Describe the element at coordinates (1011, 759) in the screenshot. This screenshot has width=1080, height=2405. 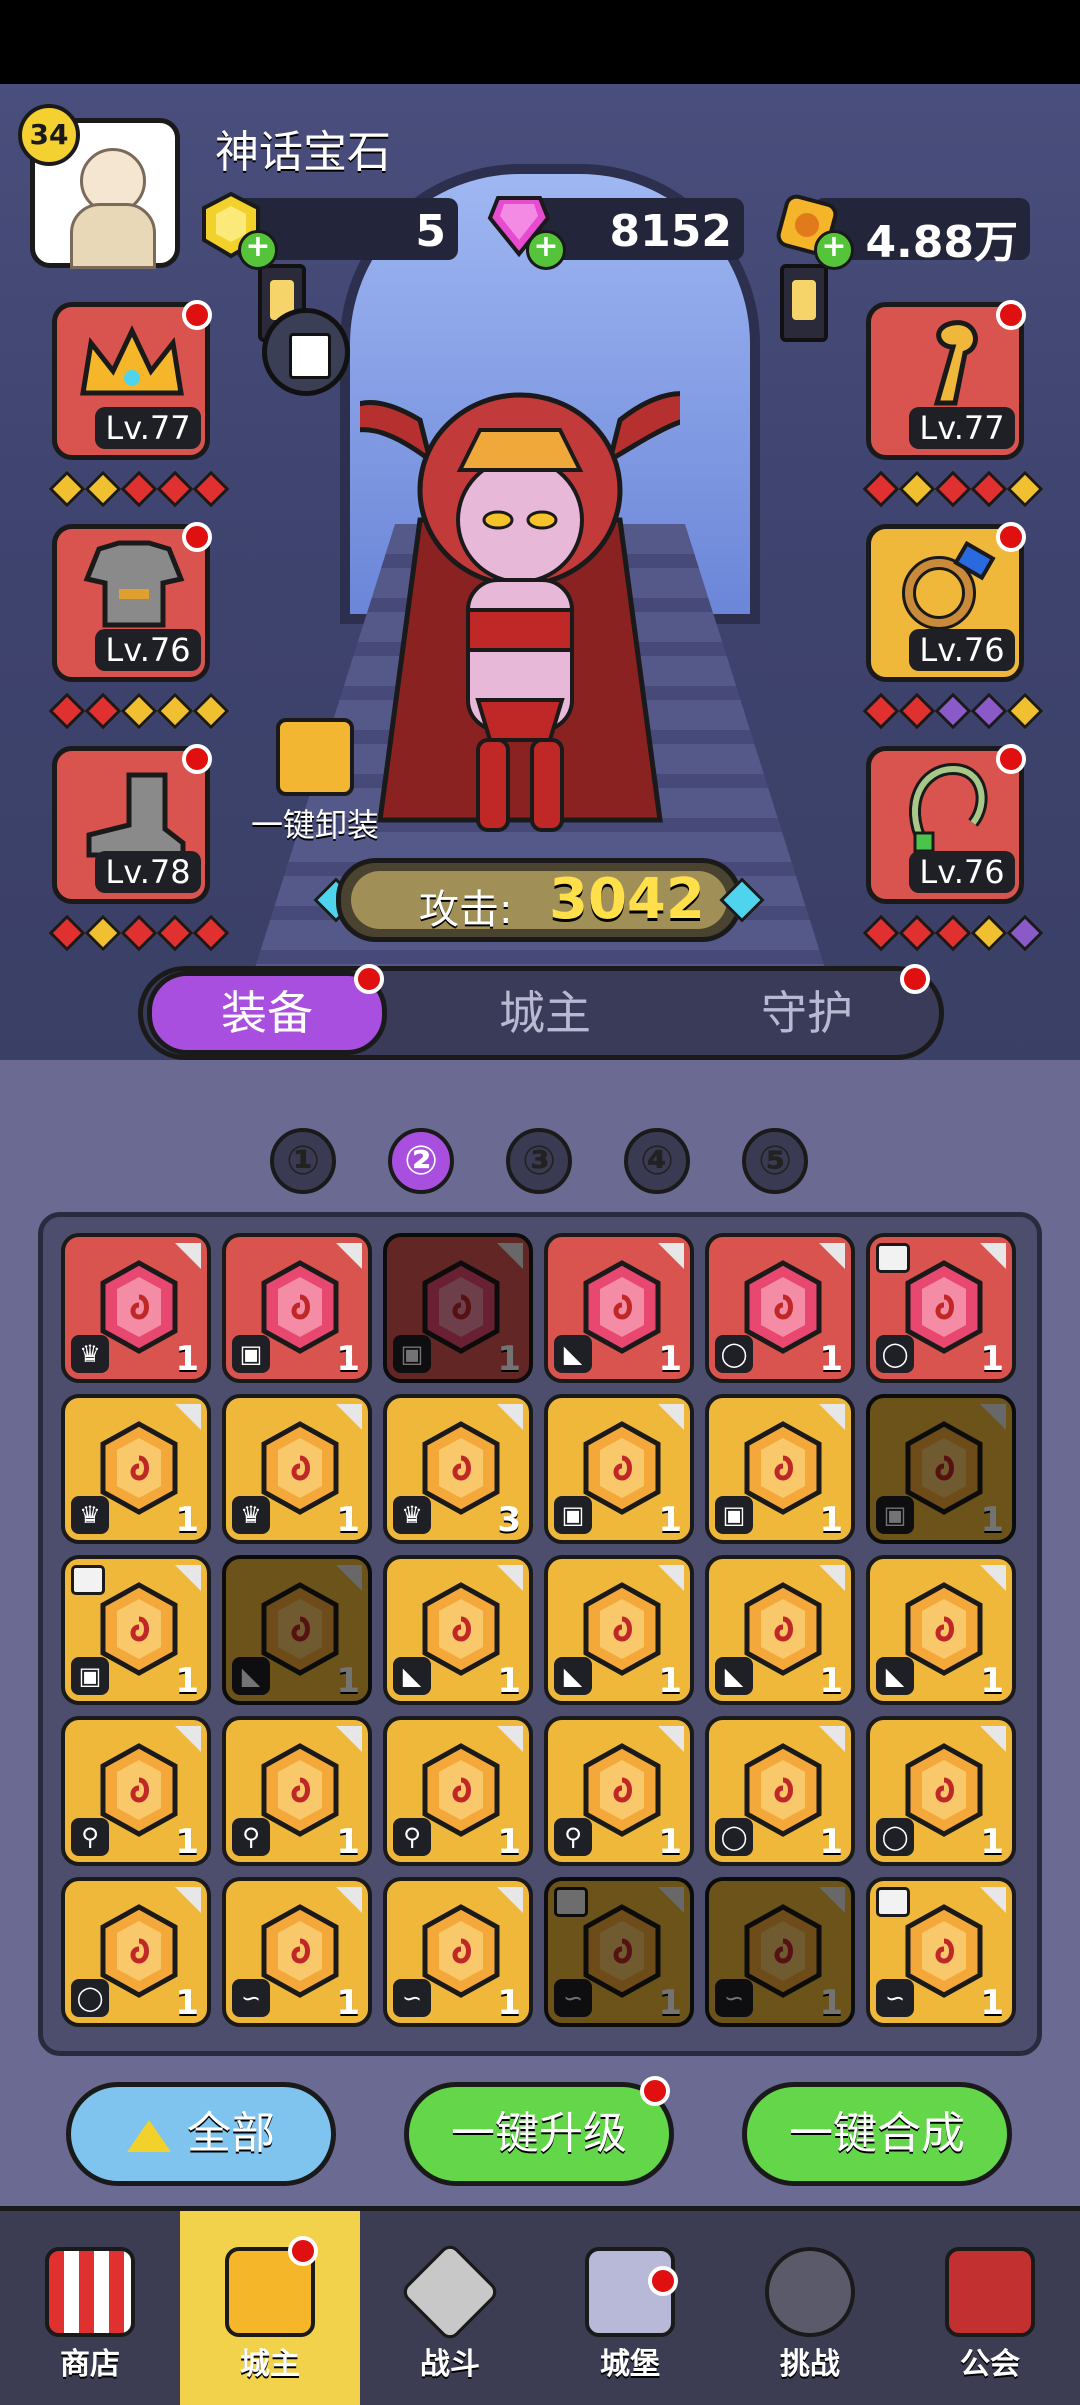
I see `notification-dot` at that location.